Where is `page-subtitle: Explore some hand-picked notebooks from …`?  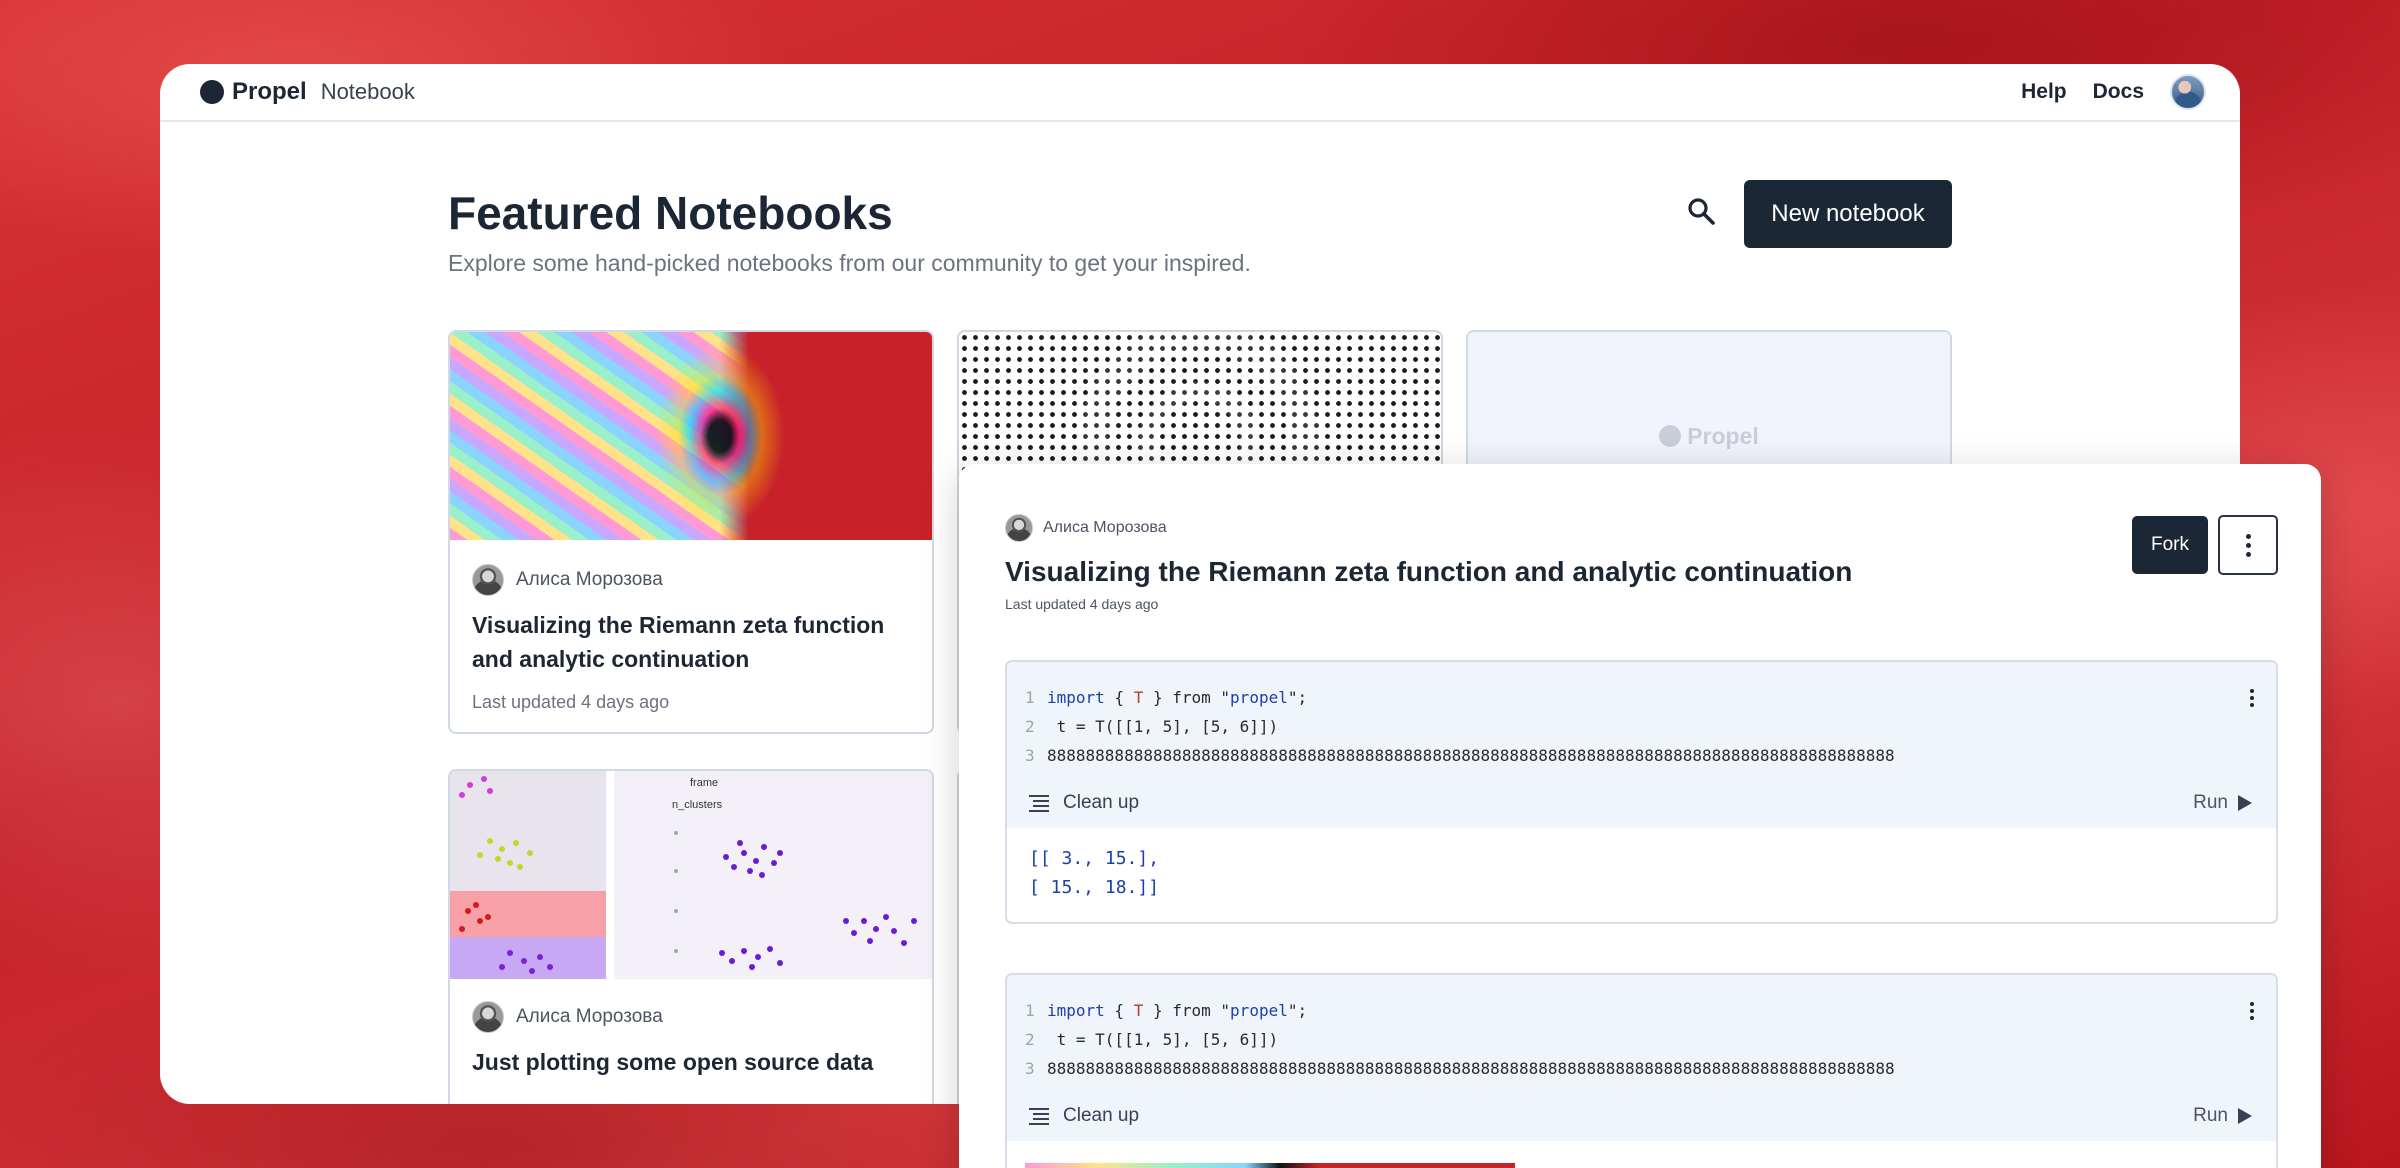
page-subtitle: Explore some hand-picked notebooks from … is located at coordinates (849, 263).